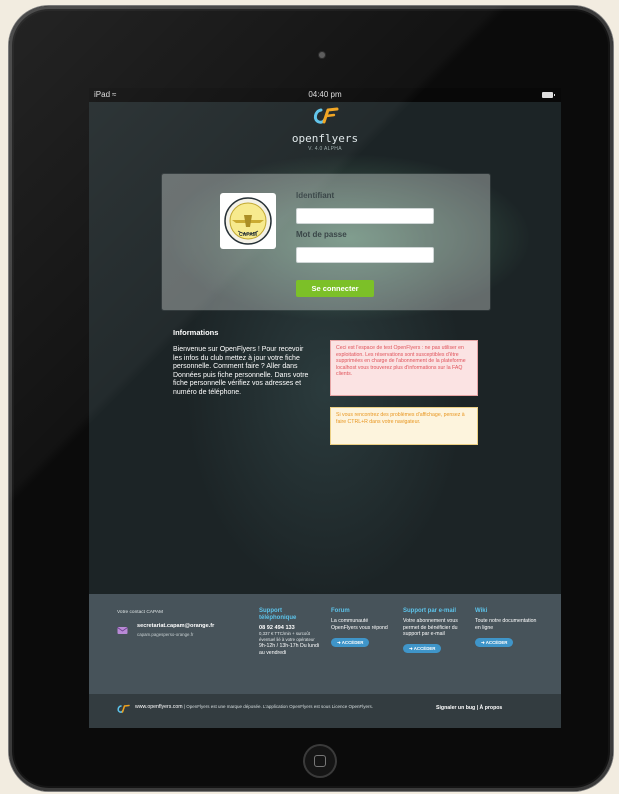 The width and height of the screenshot is (619, 794). I want to click on forum-access-label: ACCÉDER, so click(352, 642).